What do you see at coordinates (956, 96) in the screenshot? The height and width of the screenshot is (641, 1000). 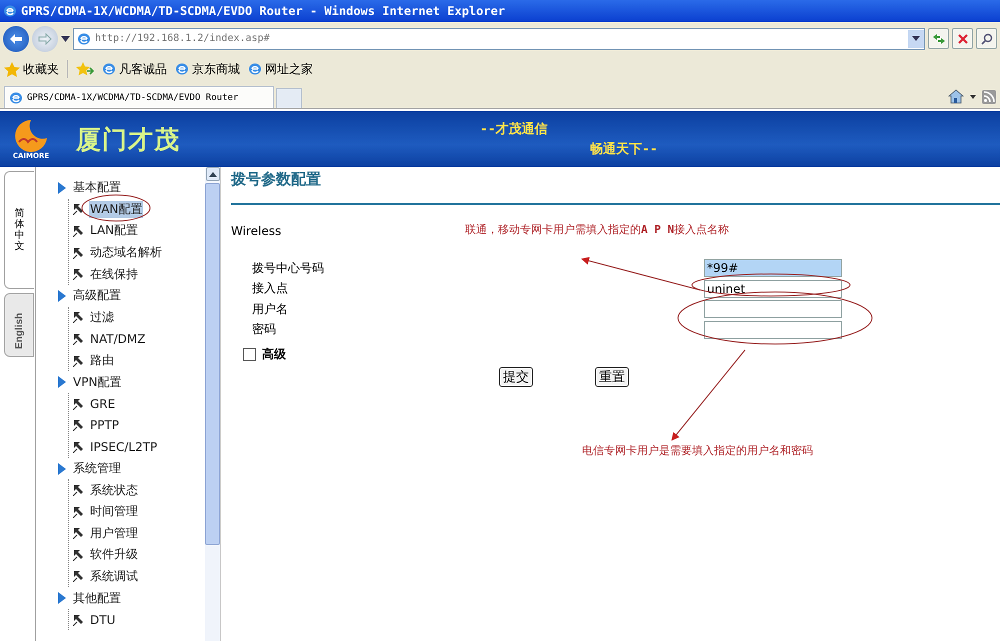 I see `home-icon` at bounding box center [956, 96].